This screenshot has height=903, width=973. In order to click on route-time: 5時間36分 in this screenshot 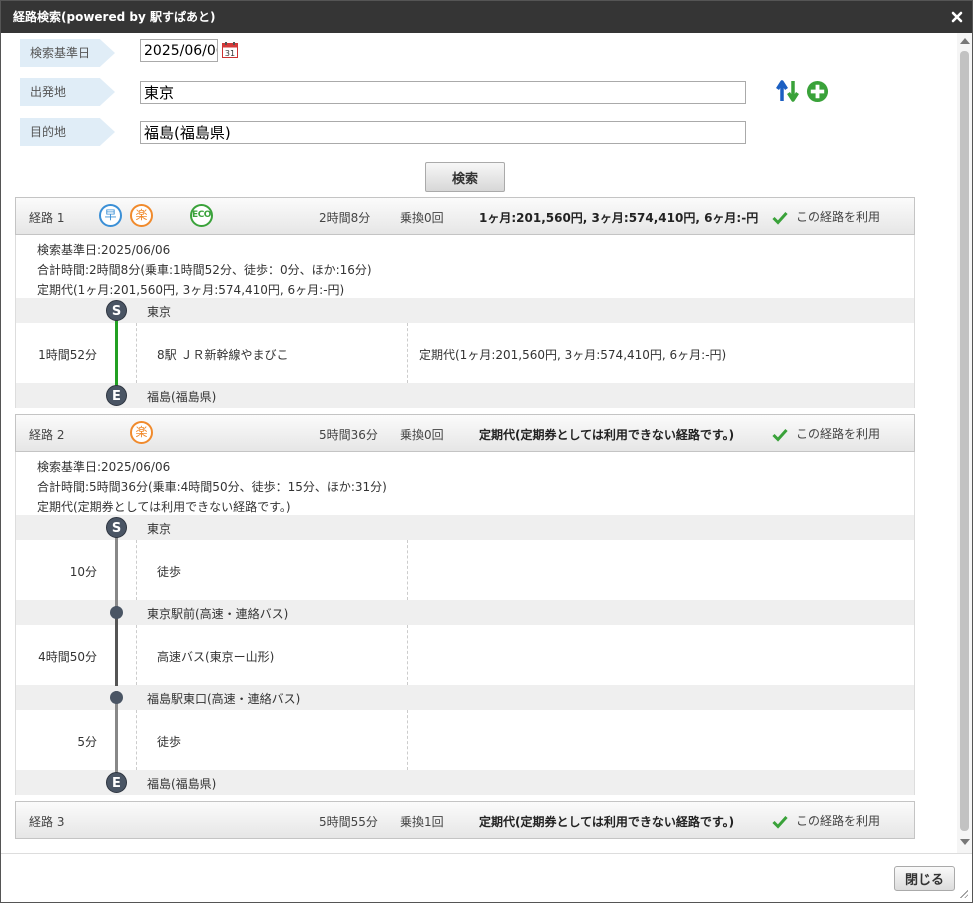, I will do `click(348, 435)`.